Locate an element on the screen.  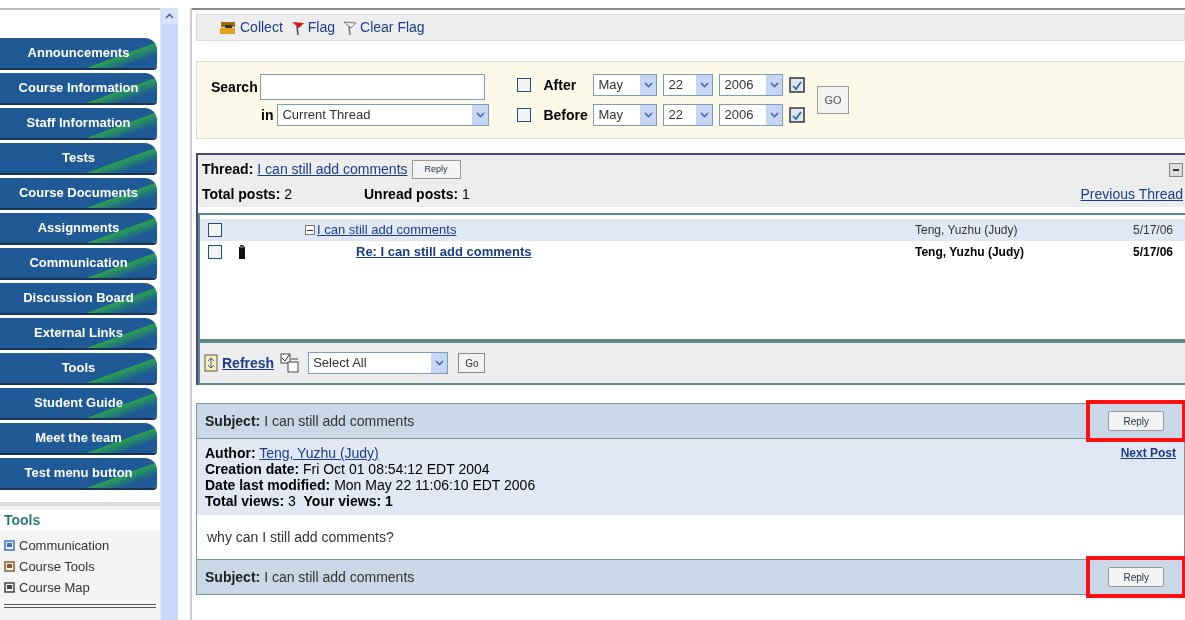
nav-button: External Links is located at coordinates (78, 333).